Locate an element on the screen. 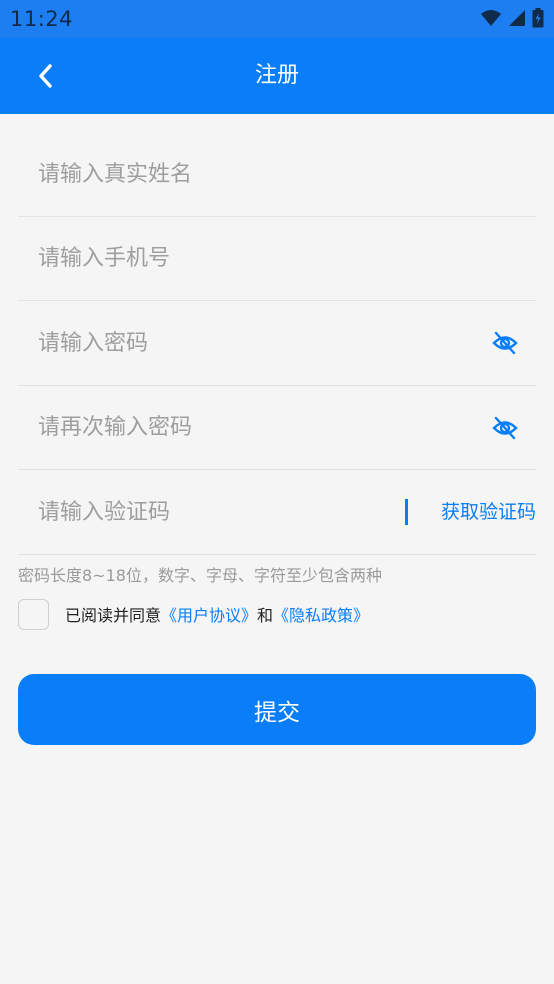 The image size is (554, 984). agreement-and: 和 is located at coordinates (265, 615).